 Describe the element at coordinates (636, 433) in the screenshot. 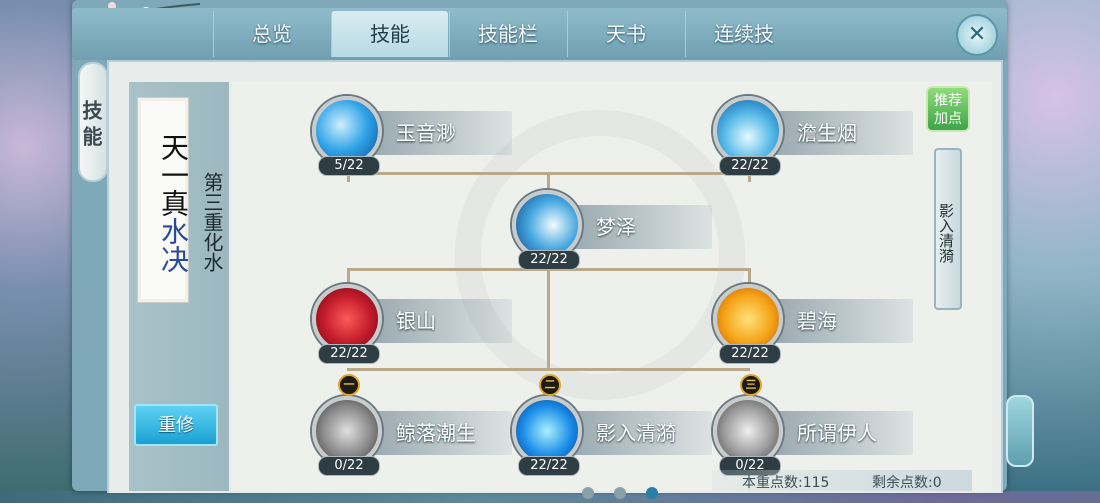

I see `skill-name: 影入清漪` at that location.